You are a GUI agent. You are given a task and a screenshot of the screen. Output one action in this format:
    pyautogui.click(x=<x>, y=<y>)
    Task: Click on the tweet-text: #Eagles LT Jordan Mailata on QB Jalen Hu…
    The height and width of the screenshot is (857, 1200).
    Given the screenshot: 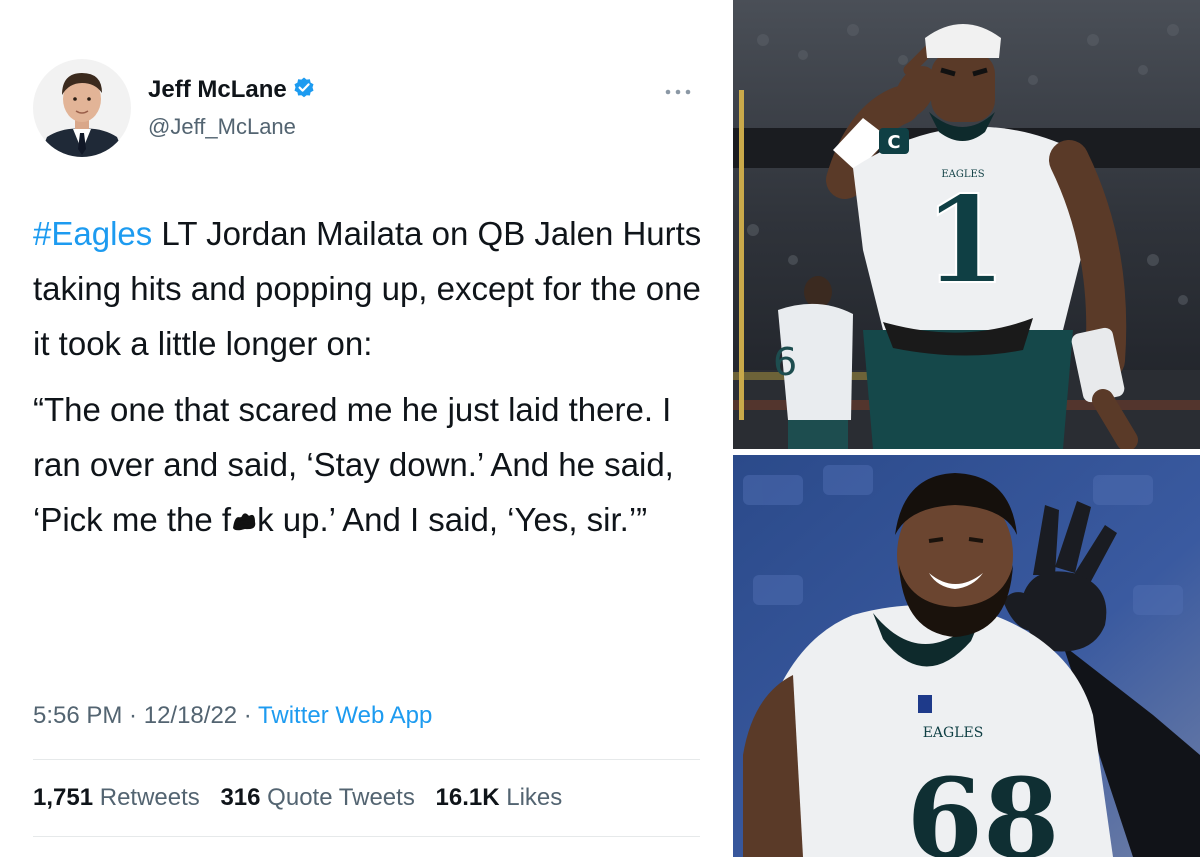 What is the action you would take?
    pyautogui.click(x=373, y=288)
    